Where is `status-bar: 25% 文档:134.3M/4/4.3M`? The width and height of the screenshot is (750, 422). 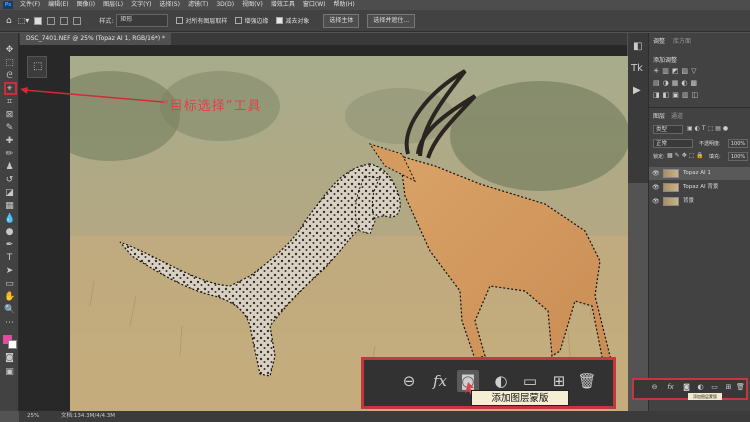
status-bar: 25% 文档:134.3M/4/4.3M is located at coordinates (384, 416).